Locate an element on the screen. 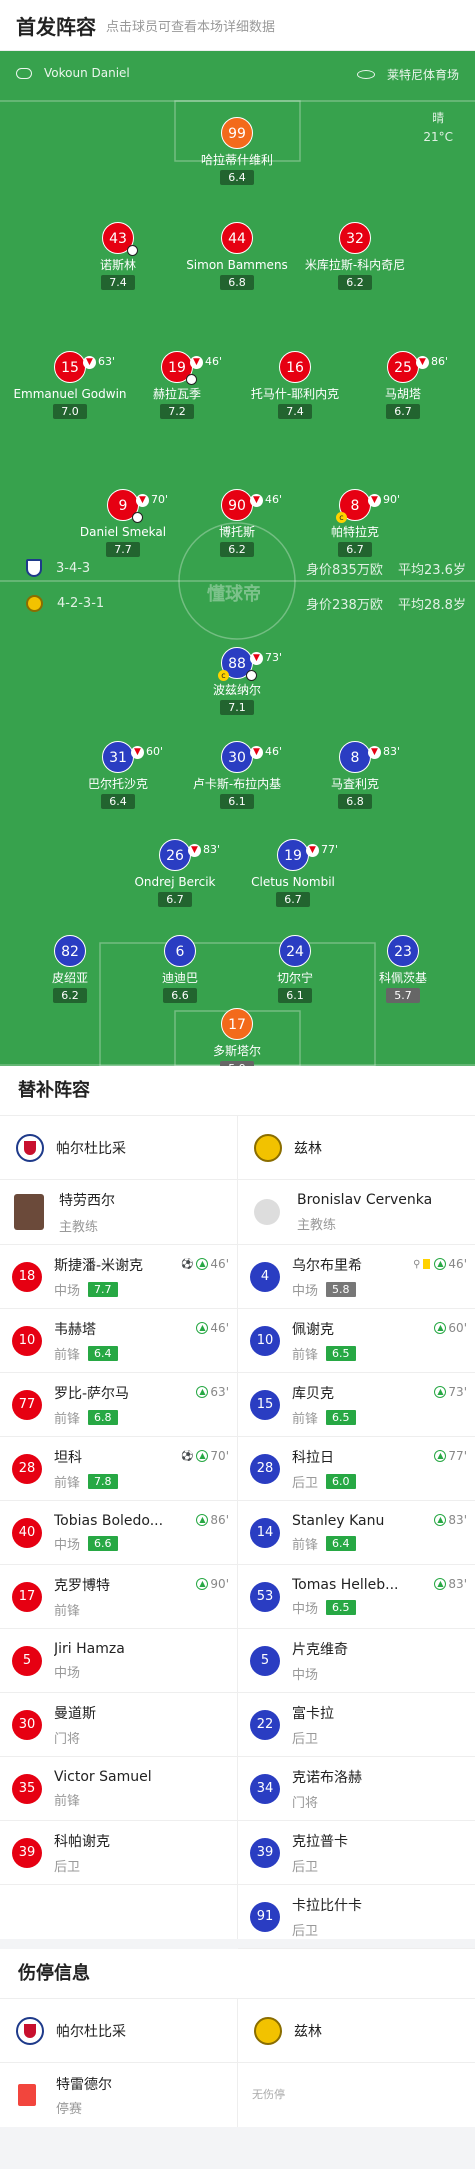 The width and height of the screenshot is (475, 2169). player-number: 88 ▼ 73' c is located at coordinates (250, 664).